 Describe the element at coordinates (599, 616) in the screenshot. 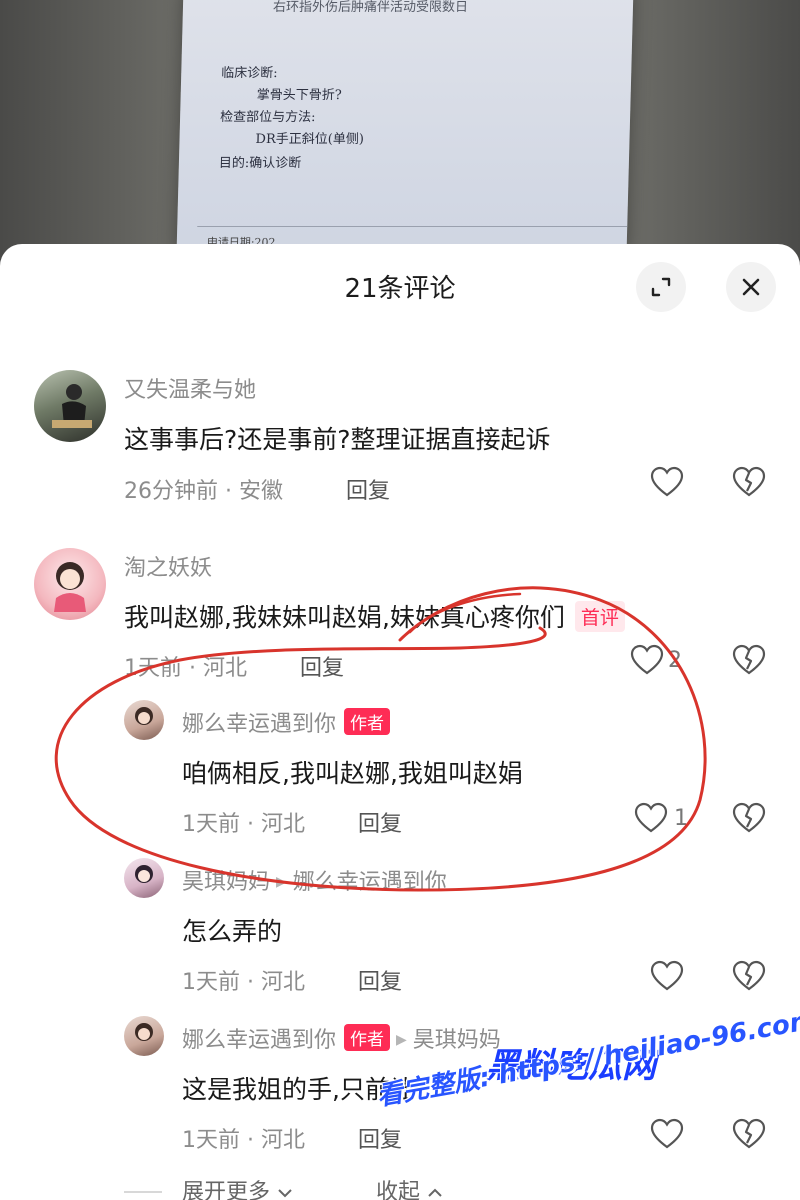

I see `first-comment-badge: 首评` at that location.